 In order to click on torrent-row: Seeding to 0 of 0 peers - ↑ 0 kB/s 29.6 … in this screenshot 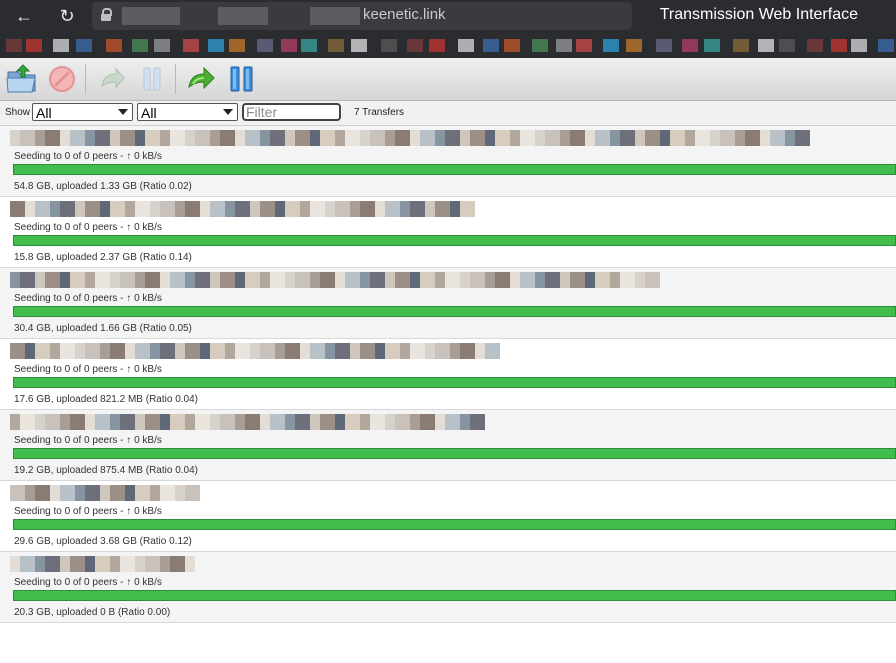, I will do `click(448, 516)`.